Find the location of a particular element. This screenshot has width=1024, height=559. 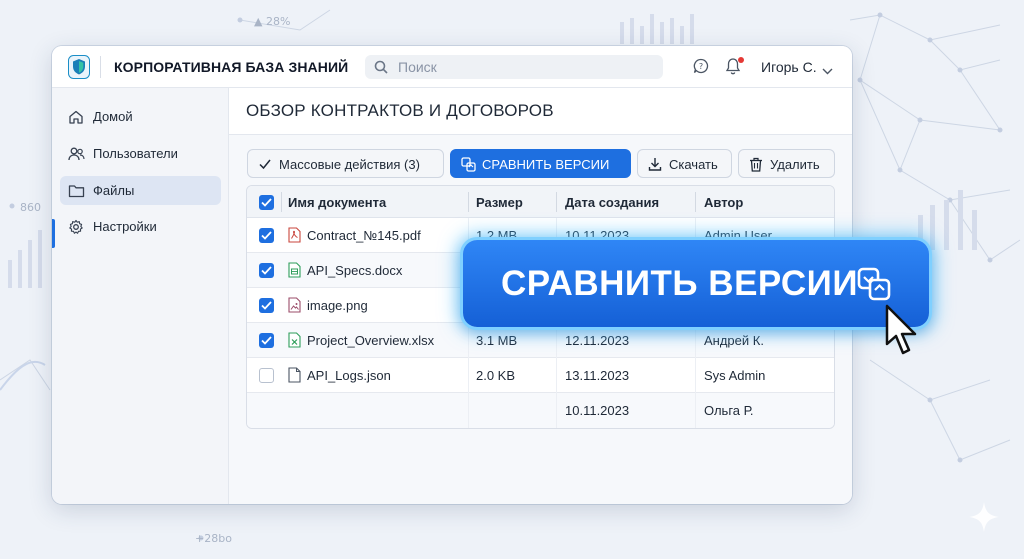

callout-label: СРАВНИТЬ ВЕРСИИ is located at coordinates (679, 283).